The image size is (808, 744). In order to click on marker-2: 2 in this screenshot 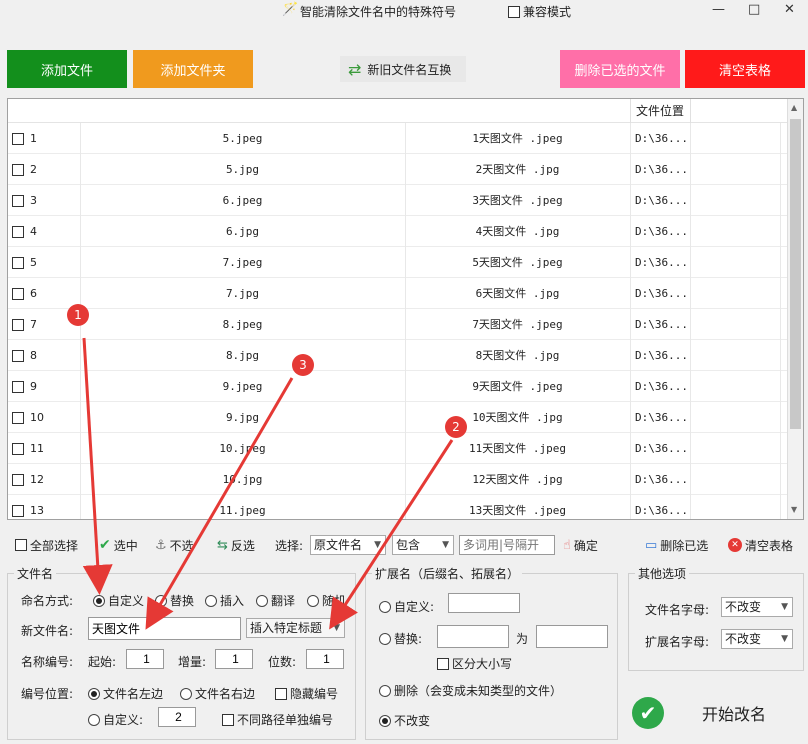, I will do `click(456, 427)`.